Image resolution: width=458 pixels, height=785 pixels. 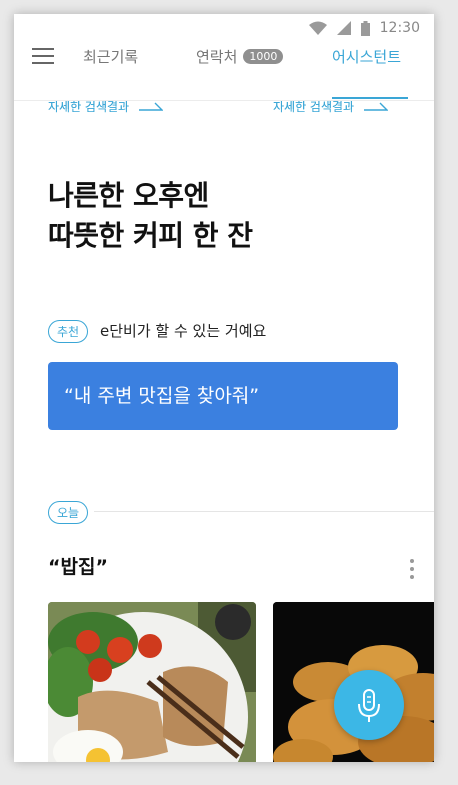 I want to click on detail-link-right-peek: 자세한 검색결과, so click(x=343, y=105).